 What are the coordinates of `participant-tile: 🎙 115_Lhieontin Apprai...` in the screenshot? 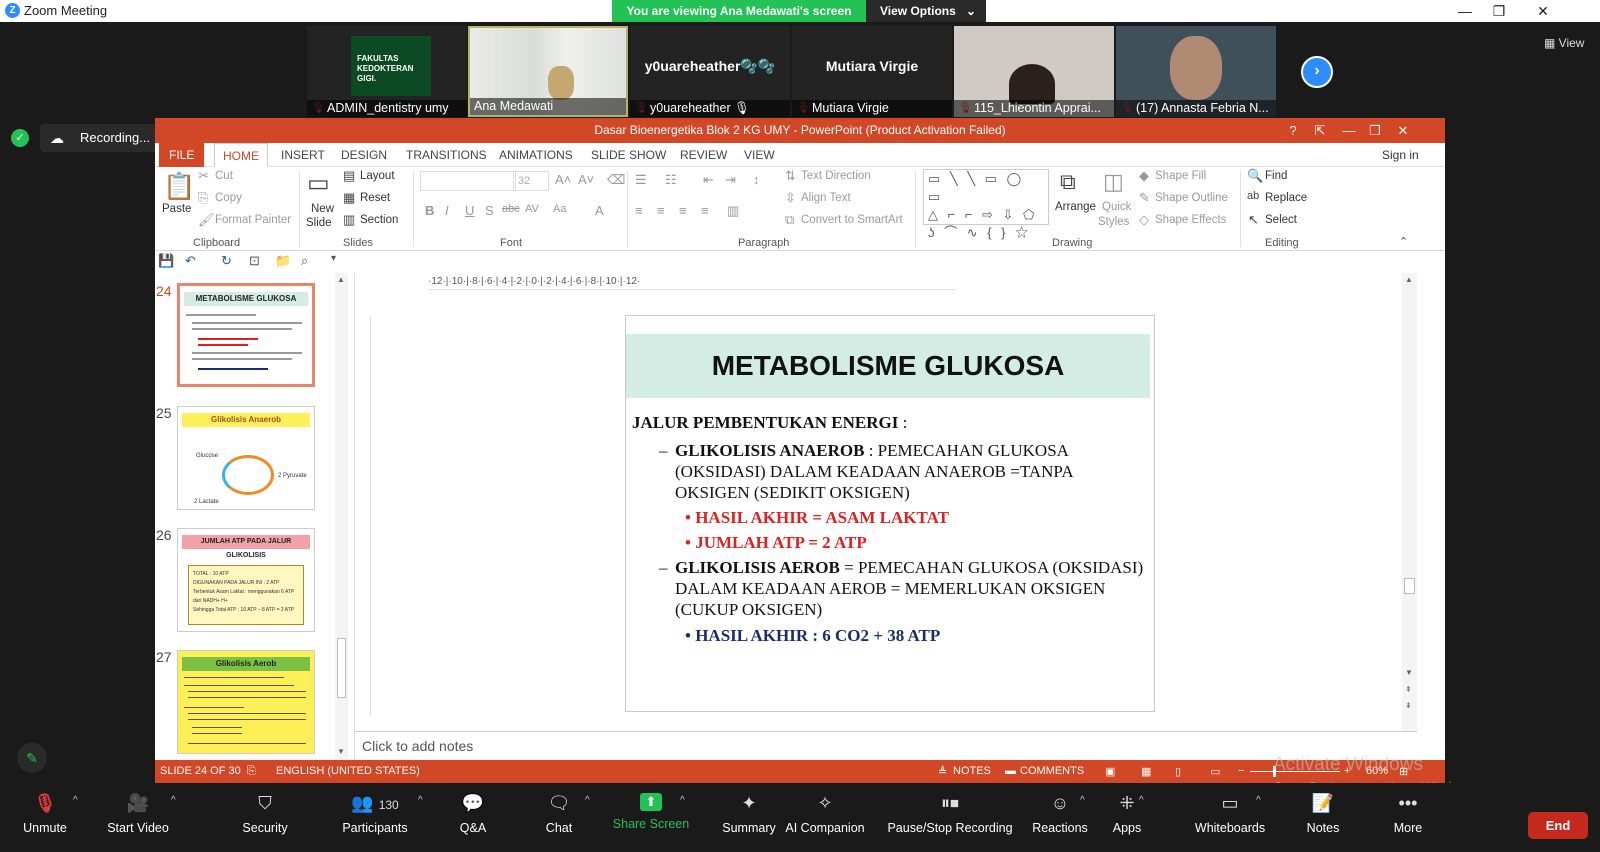 It's located at (1034, 71).